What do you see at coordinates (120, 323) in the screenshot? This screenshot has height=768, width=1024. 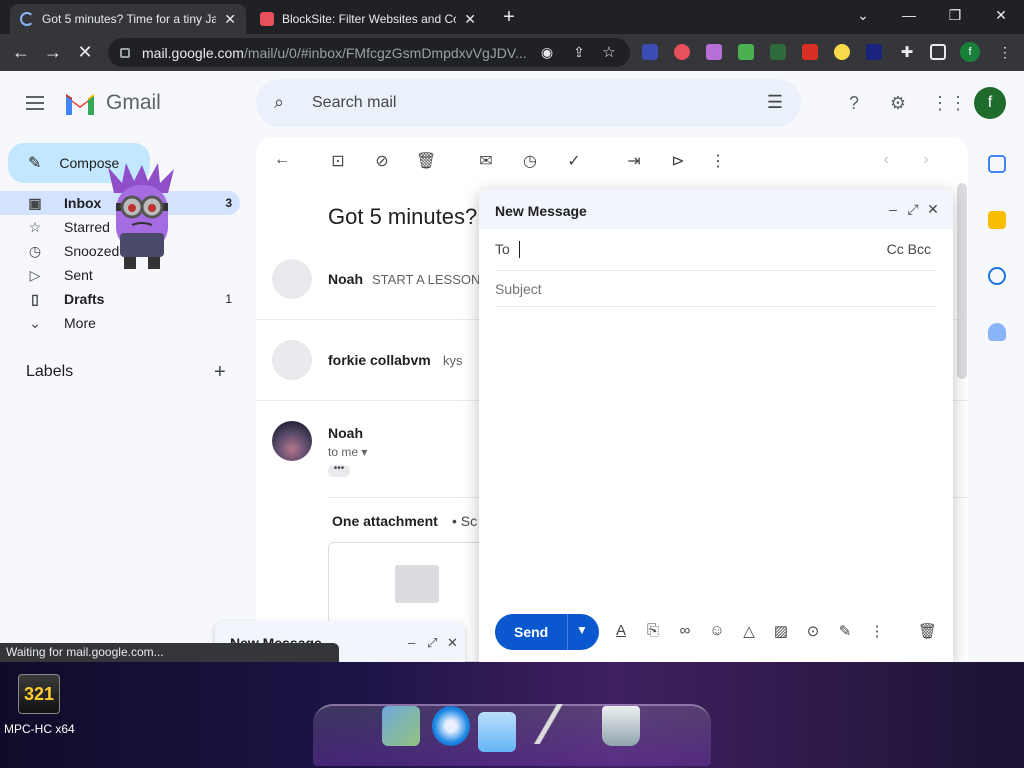 I see `nav-item-more: ⌄ More` at bounding box center [120, 323].